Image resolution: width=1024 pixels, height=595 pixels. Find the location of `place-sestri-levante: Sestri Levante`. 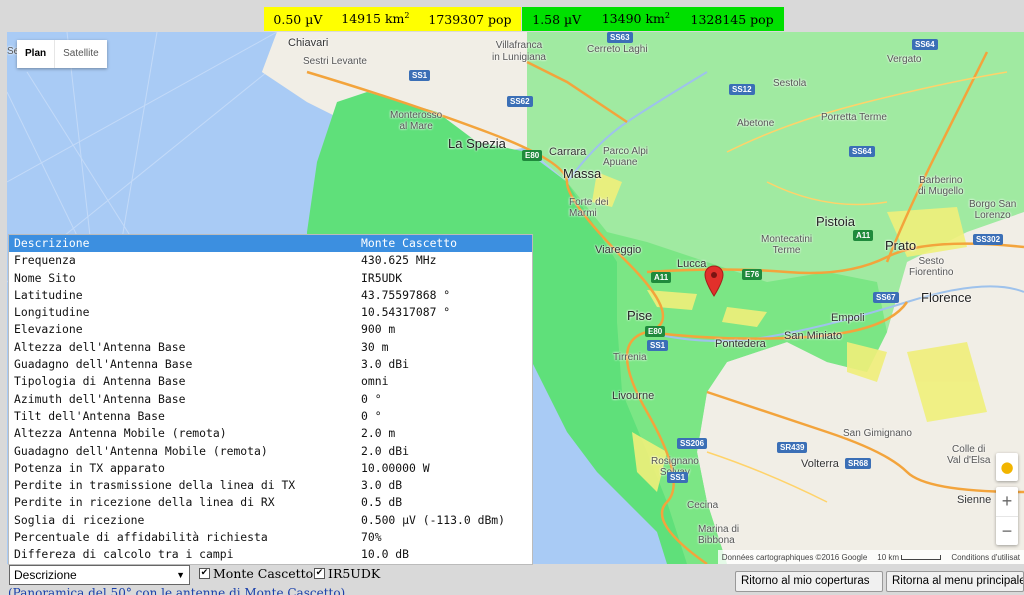

place-sestri-levante: Sestri Levante is located at coordinates (335, 61).